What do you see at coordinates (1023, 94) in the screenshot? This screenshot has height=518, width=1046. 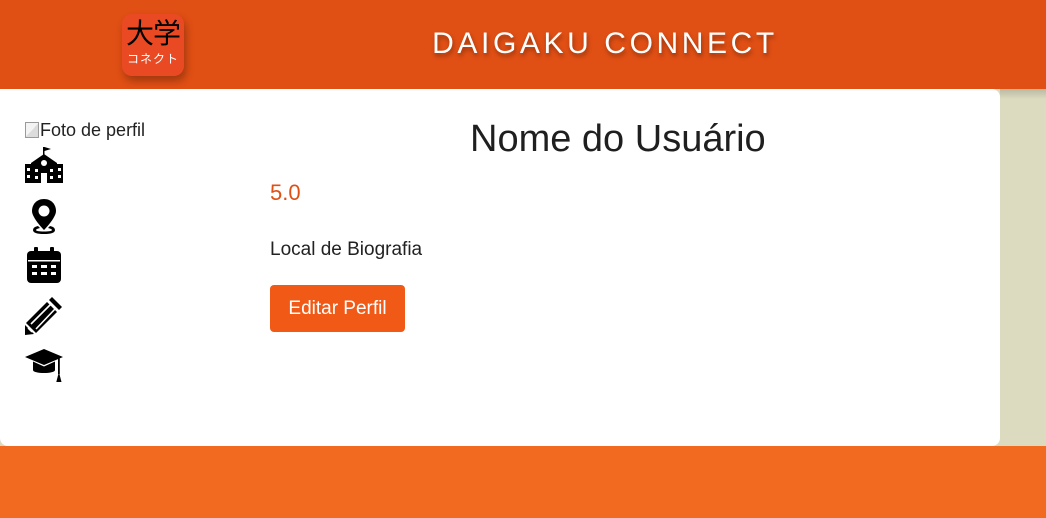 I see `header-shadow` at bounding box center [1023, 94].